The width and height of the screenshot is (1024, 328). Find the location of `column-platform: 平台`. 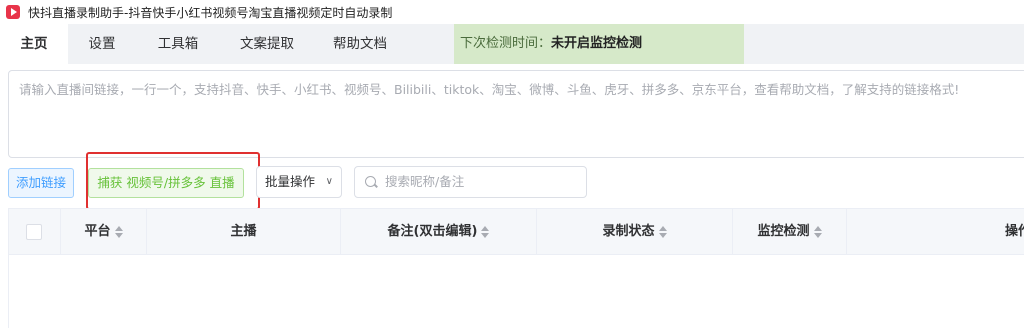

column-platform: 平台 is located at coordinates (104, 232).